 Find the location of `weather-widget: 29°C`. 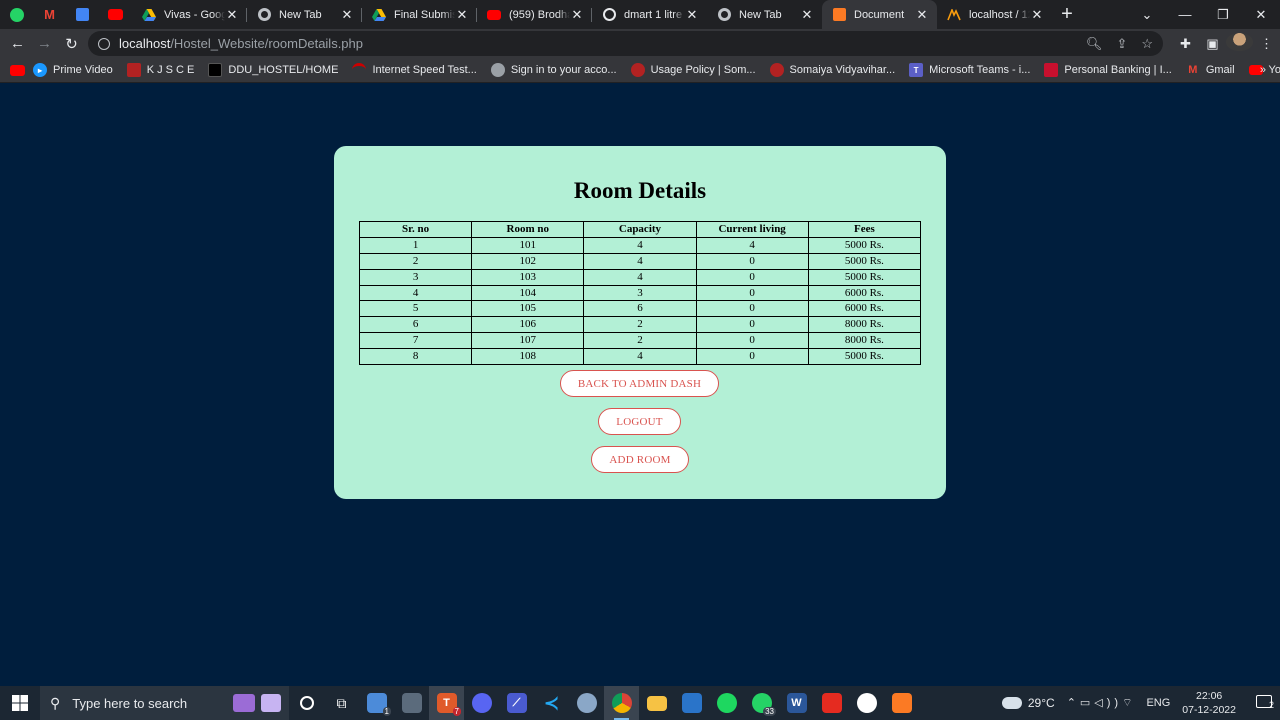

weather-widget: 29°C is located at coordinates (1028, 703).